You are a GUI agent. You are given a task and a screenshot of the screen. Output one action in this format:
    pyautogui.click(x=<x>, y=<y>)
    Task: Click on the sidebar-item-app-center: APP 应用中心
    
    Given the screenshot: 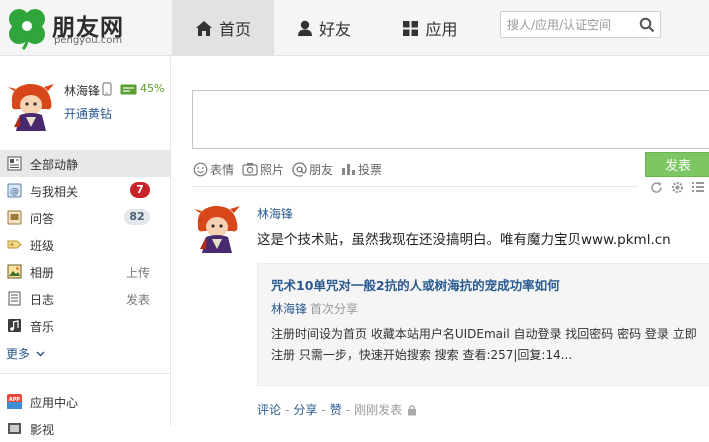 What is the action you would take?
    pyautogui.click(x=85, y=401)
    